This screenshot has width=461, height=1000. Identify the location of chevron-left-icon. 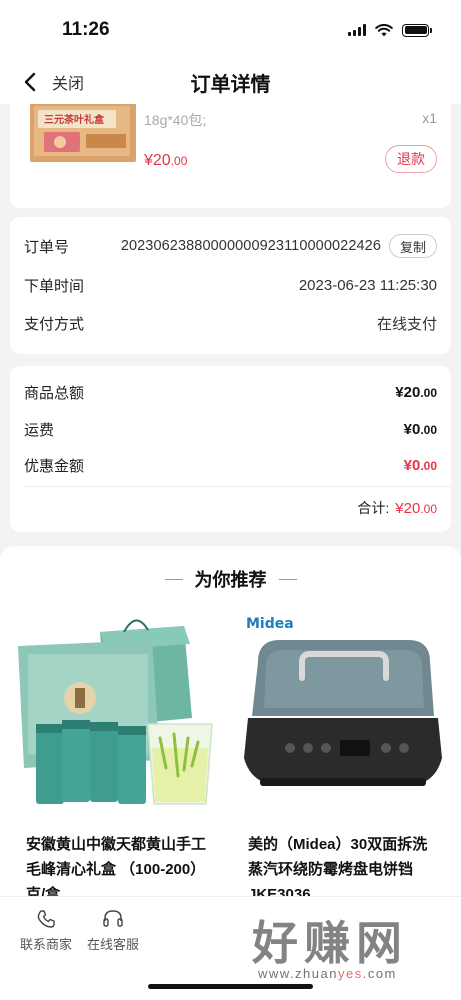
(30, 82).